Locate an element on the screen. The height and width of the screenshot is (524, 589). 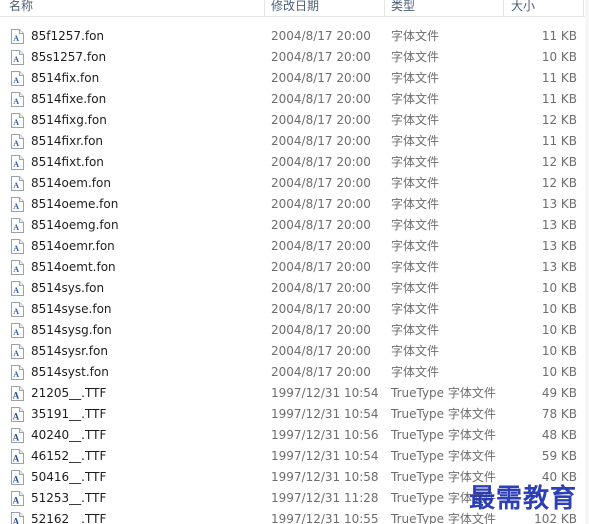
file-name: 8514fix.fon is located at coordinates (65, 78).